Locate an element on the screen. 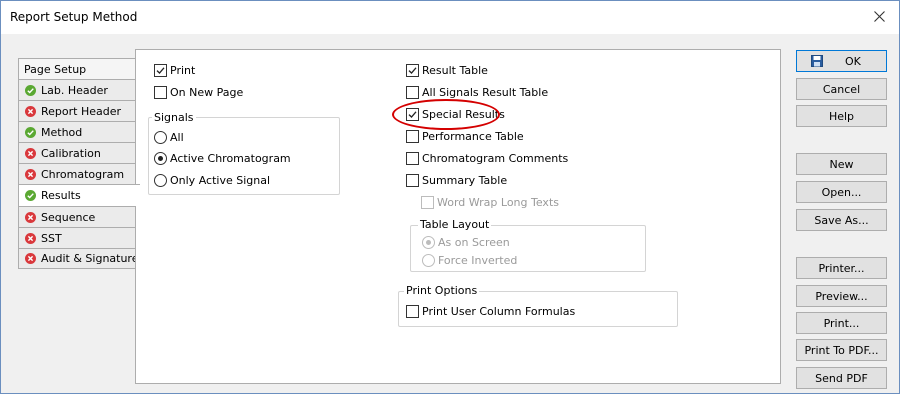  tab-calibration: Calibration is located at coordinates (77, 152).